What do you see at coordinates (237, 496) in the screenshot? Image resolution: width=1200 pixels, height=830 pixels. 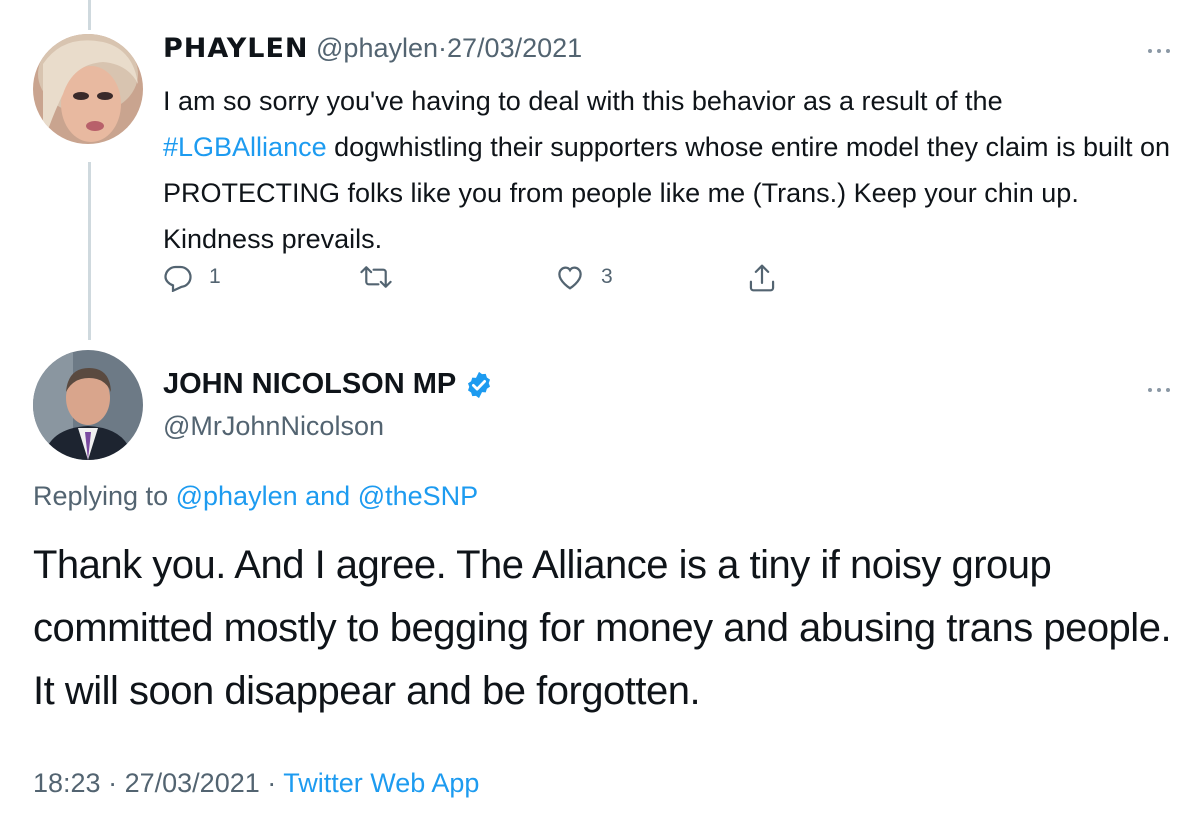 I see `replying-user-phaylen: @phaylen` at bounding box center [237, 496].